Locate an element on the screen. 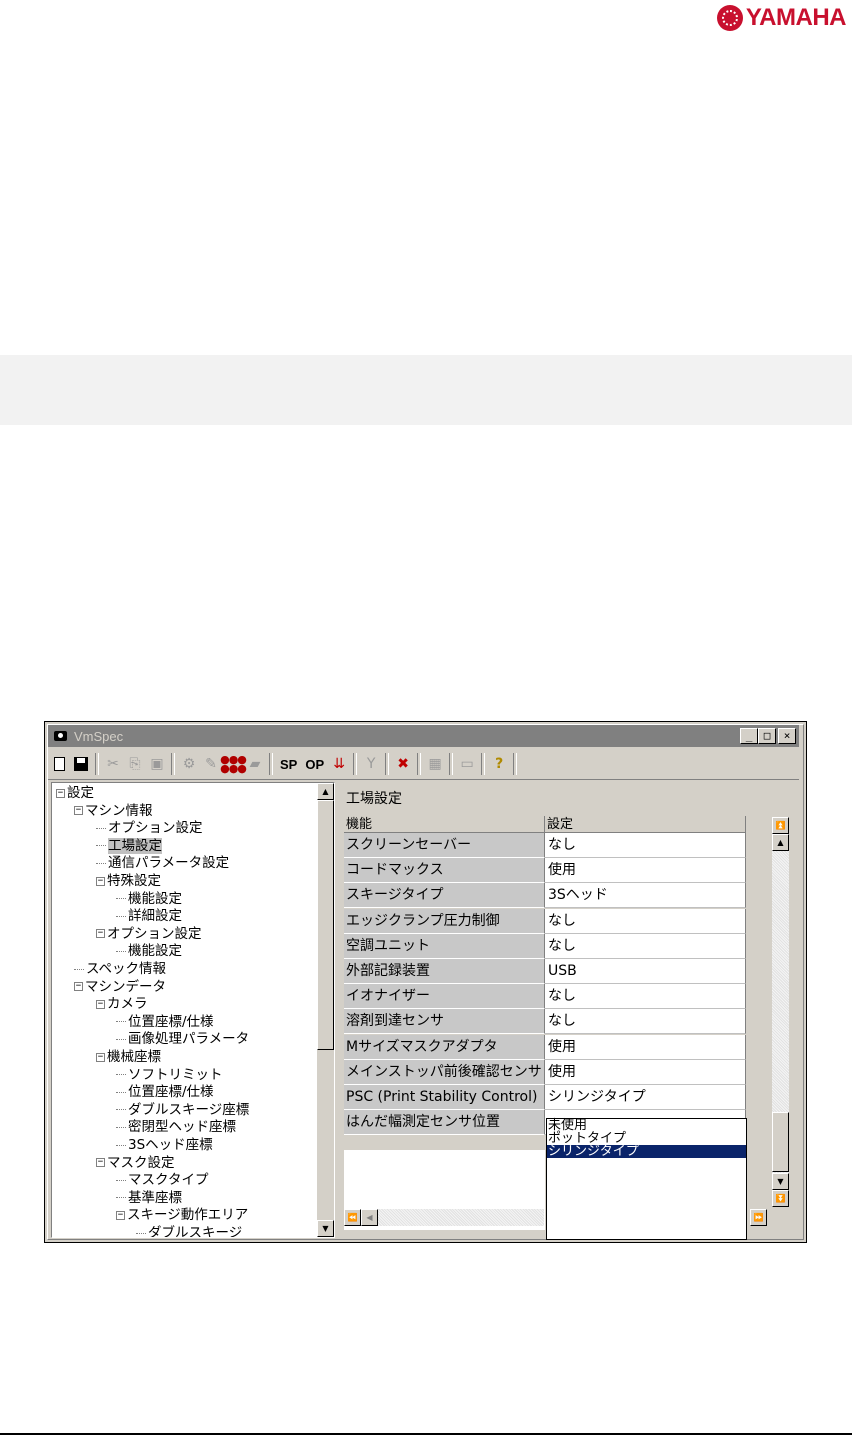 The image size is (852, 1439). table-row: エッジクランプ圧力制御 なし is located at coordinates (548, 921).